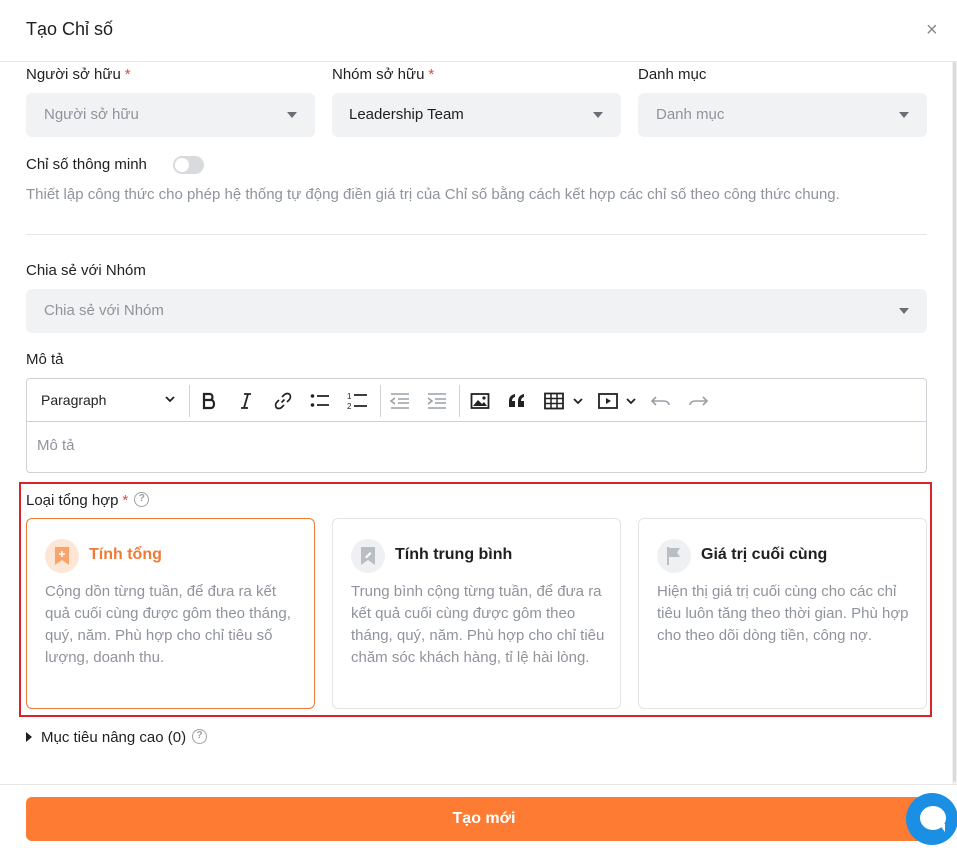 The image size is (957, 853). What do you see at coordinates (480, 401) in the screenshot?
I see `image-icon` at bounding box center [480, 401].